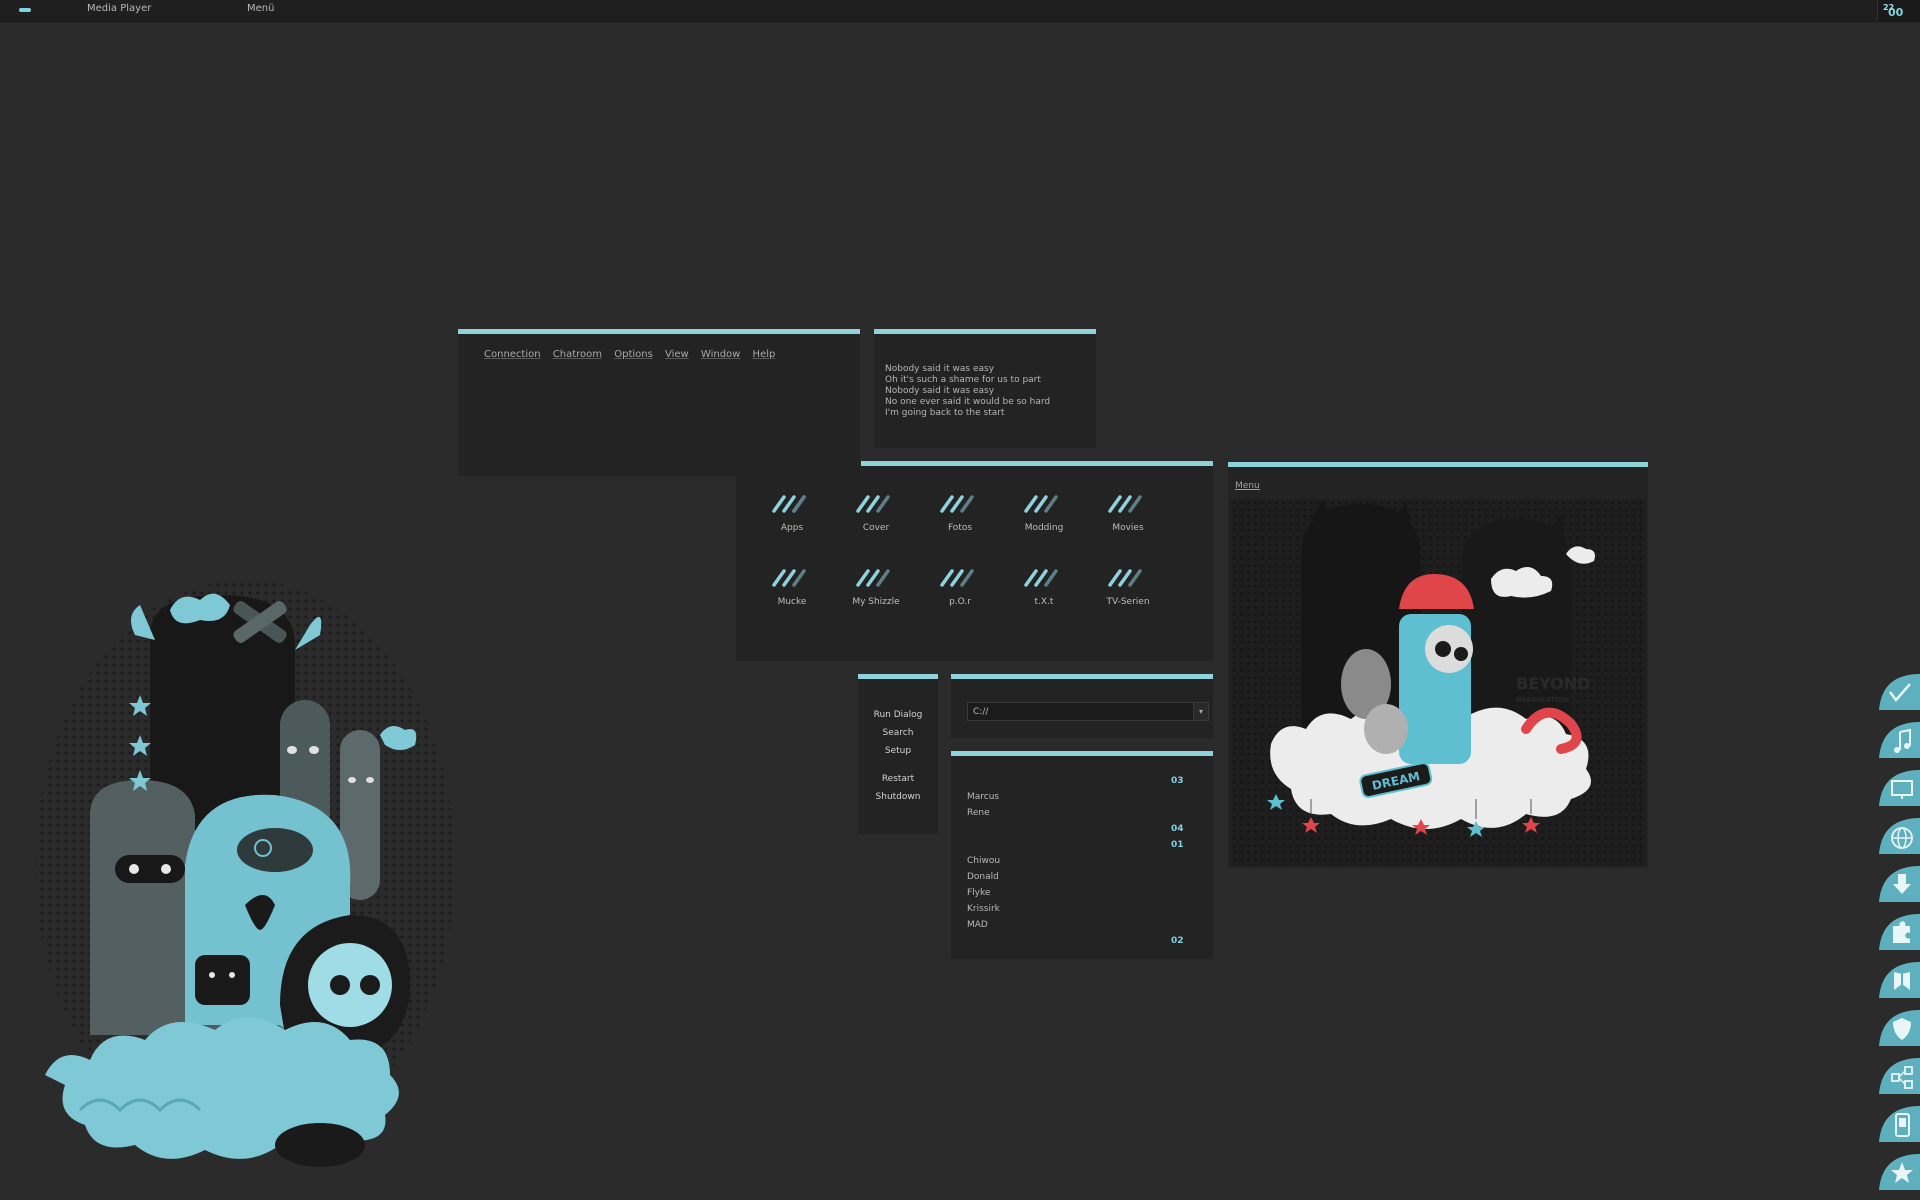 The image size is (1920, 1200). I want to click on lyrics-line: Oh it's such a shame for us to part, so click(963, 380).